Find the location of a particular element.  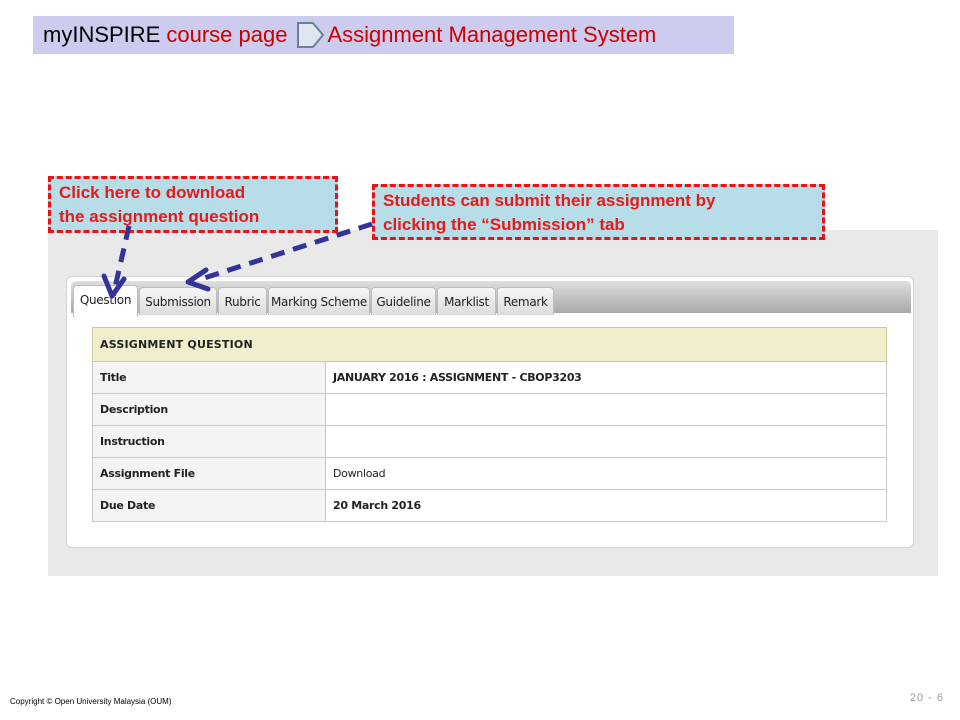

row-label-description: Description is located at coordinates (209, 409).